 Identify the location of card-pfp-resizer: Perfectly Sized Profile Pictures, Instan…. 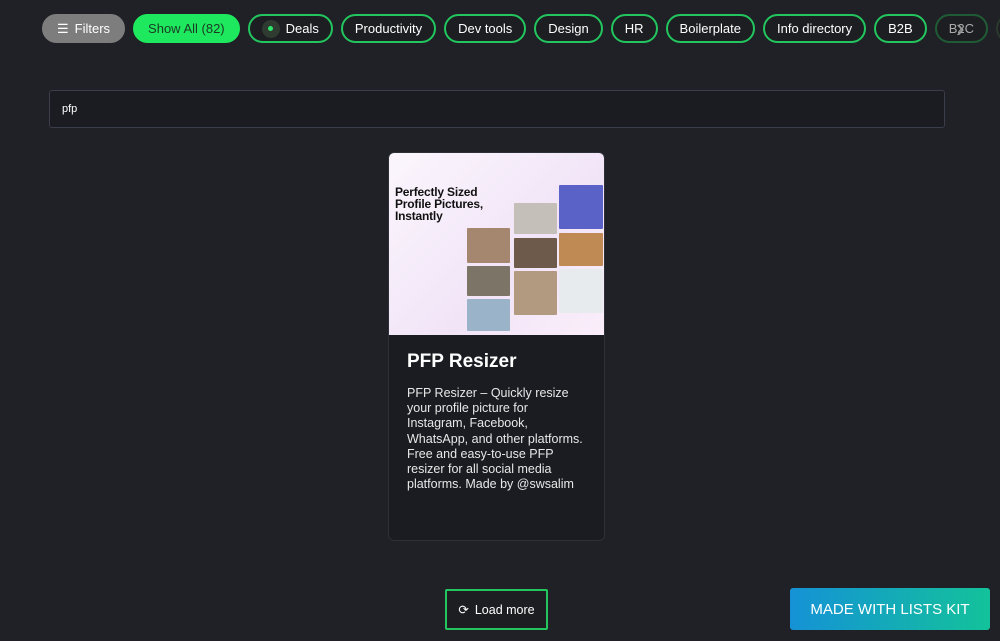
(496, 346).